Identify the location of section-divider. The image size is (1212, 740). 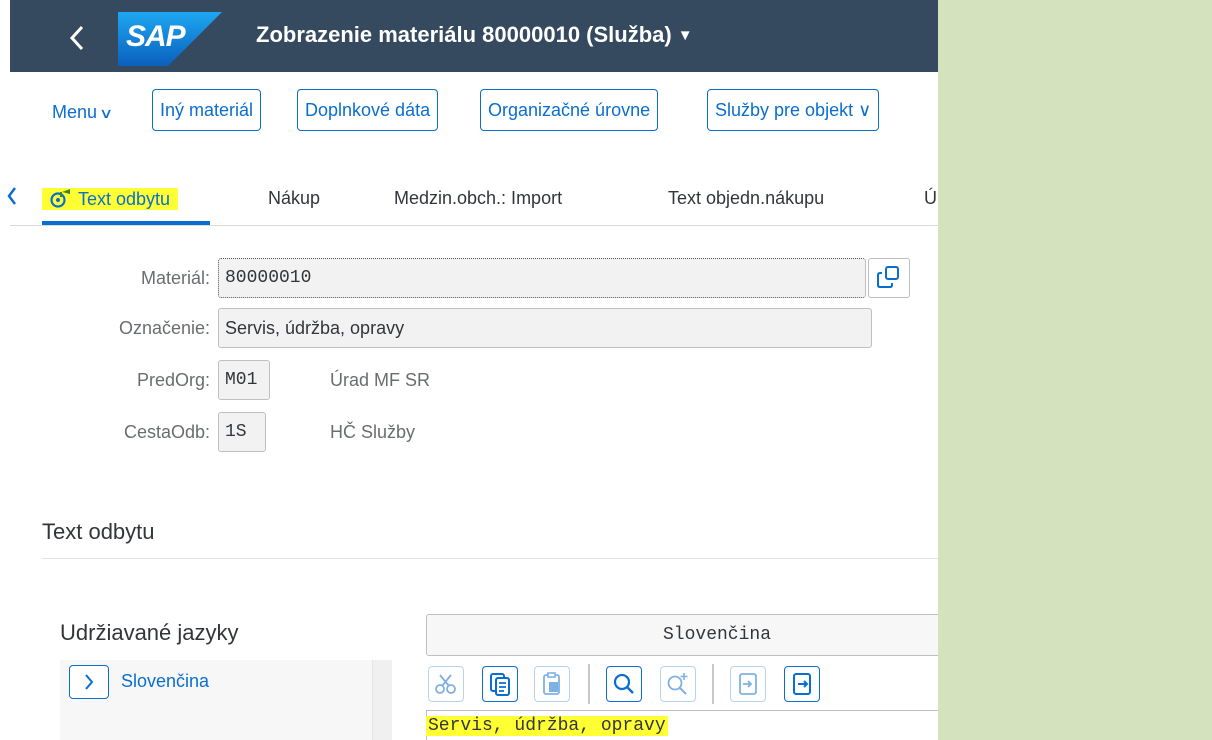
(490, 558).